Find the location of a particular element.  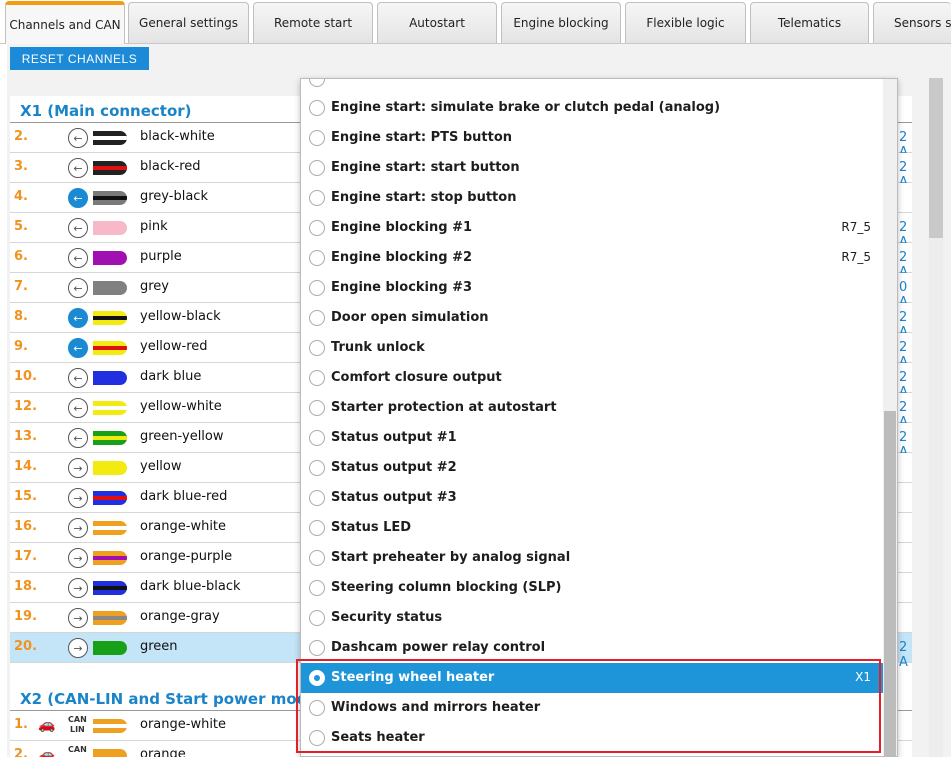

page-scrollbar-thumb is located at coordinates (936, 158).